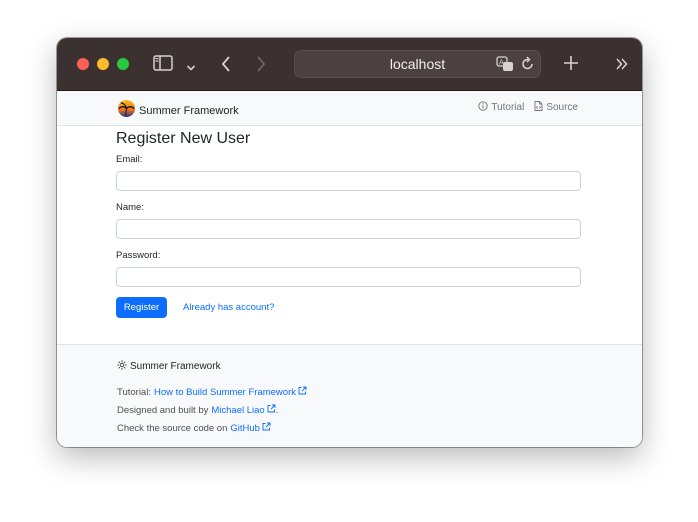 The image size is (698, 522). What do you see at coordinates (103, 64) in the screenshot?
I see `minimize-window-button` at bounding box center [103, 64].